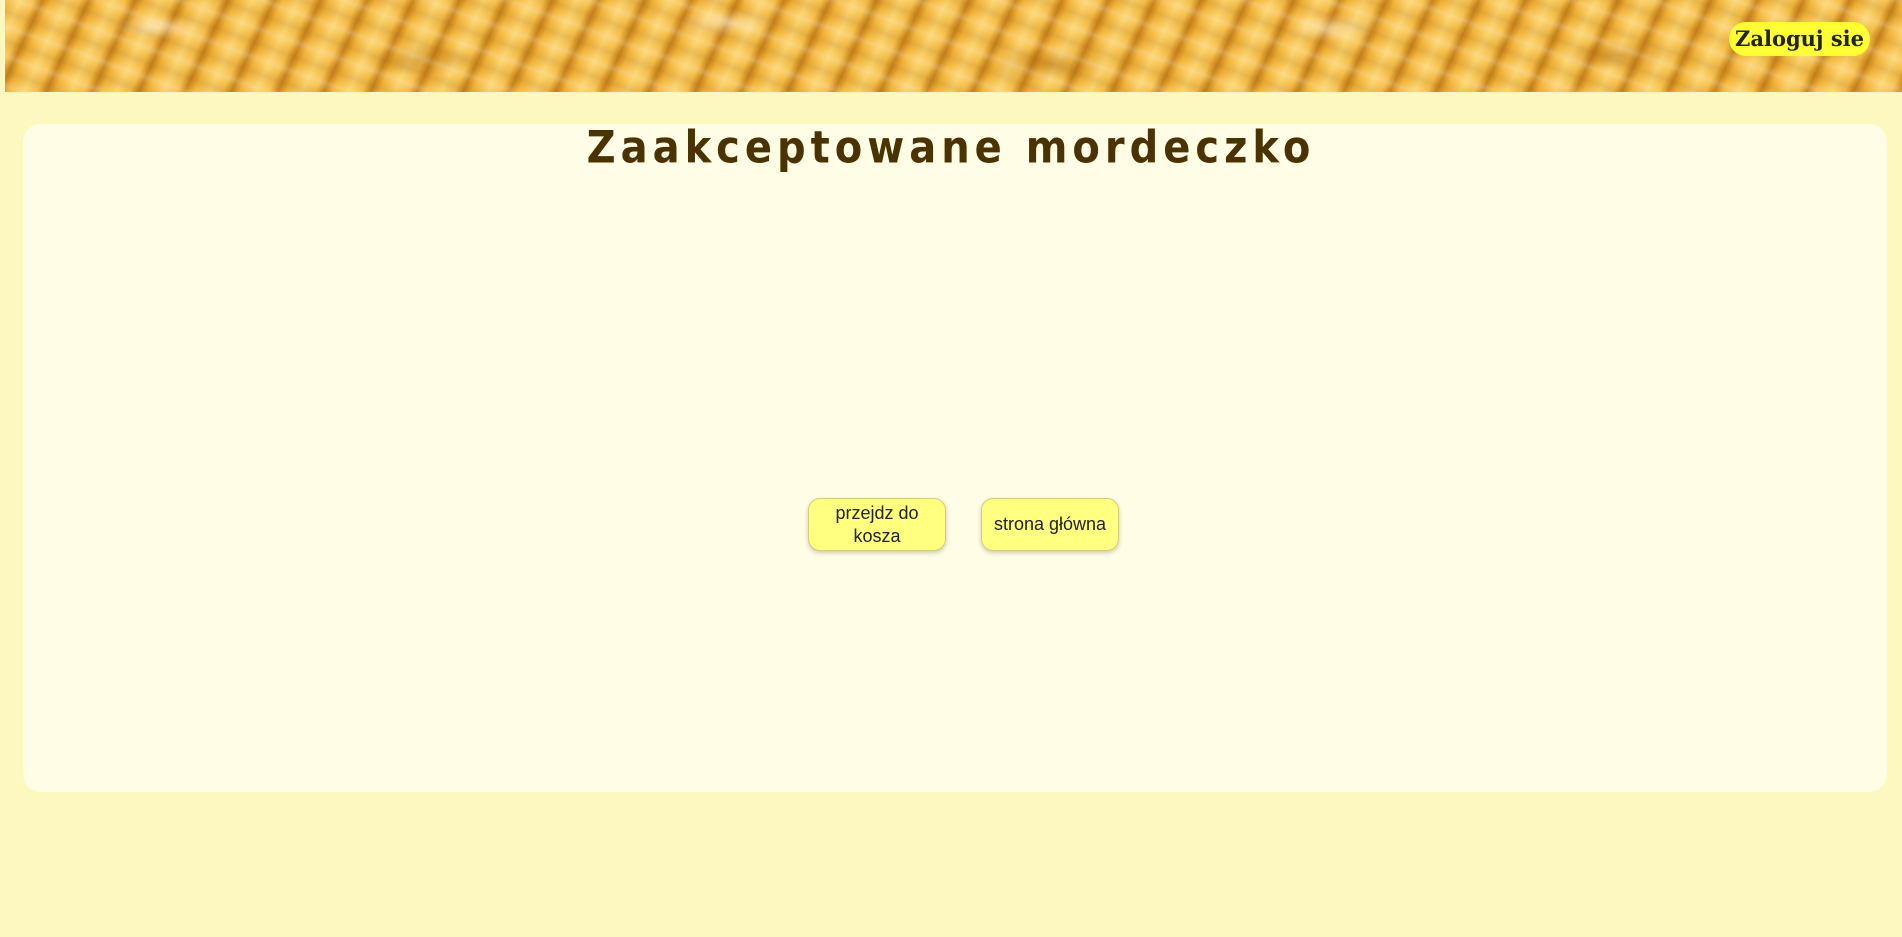 The image size is (1902, 937). I want to click on home-page-button: strona główna, so click(1050, 524).